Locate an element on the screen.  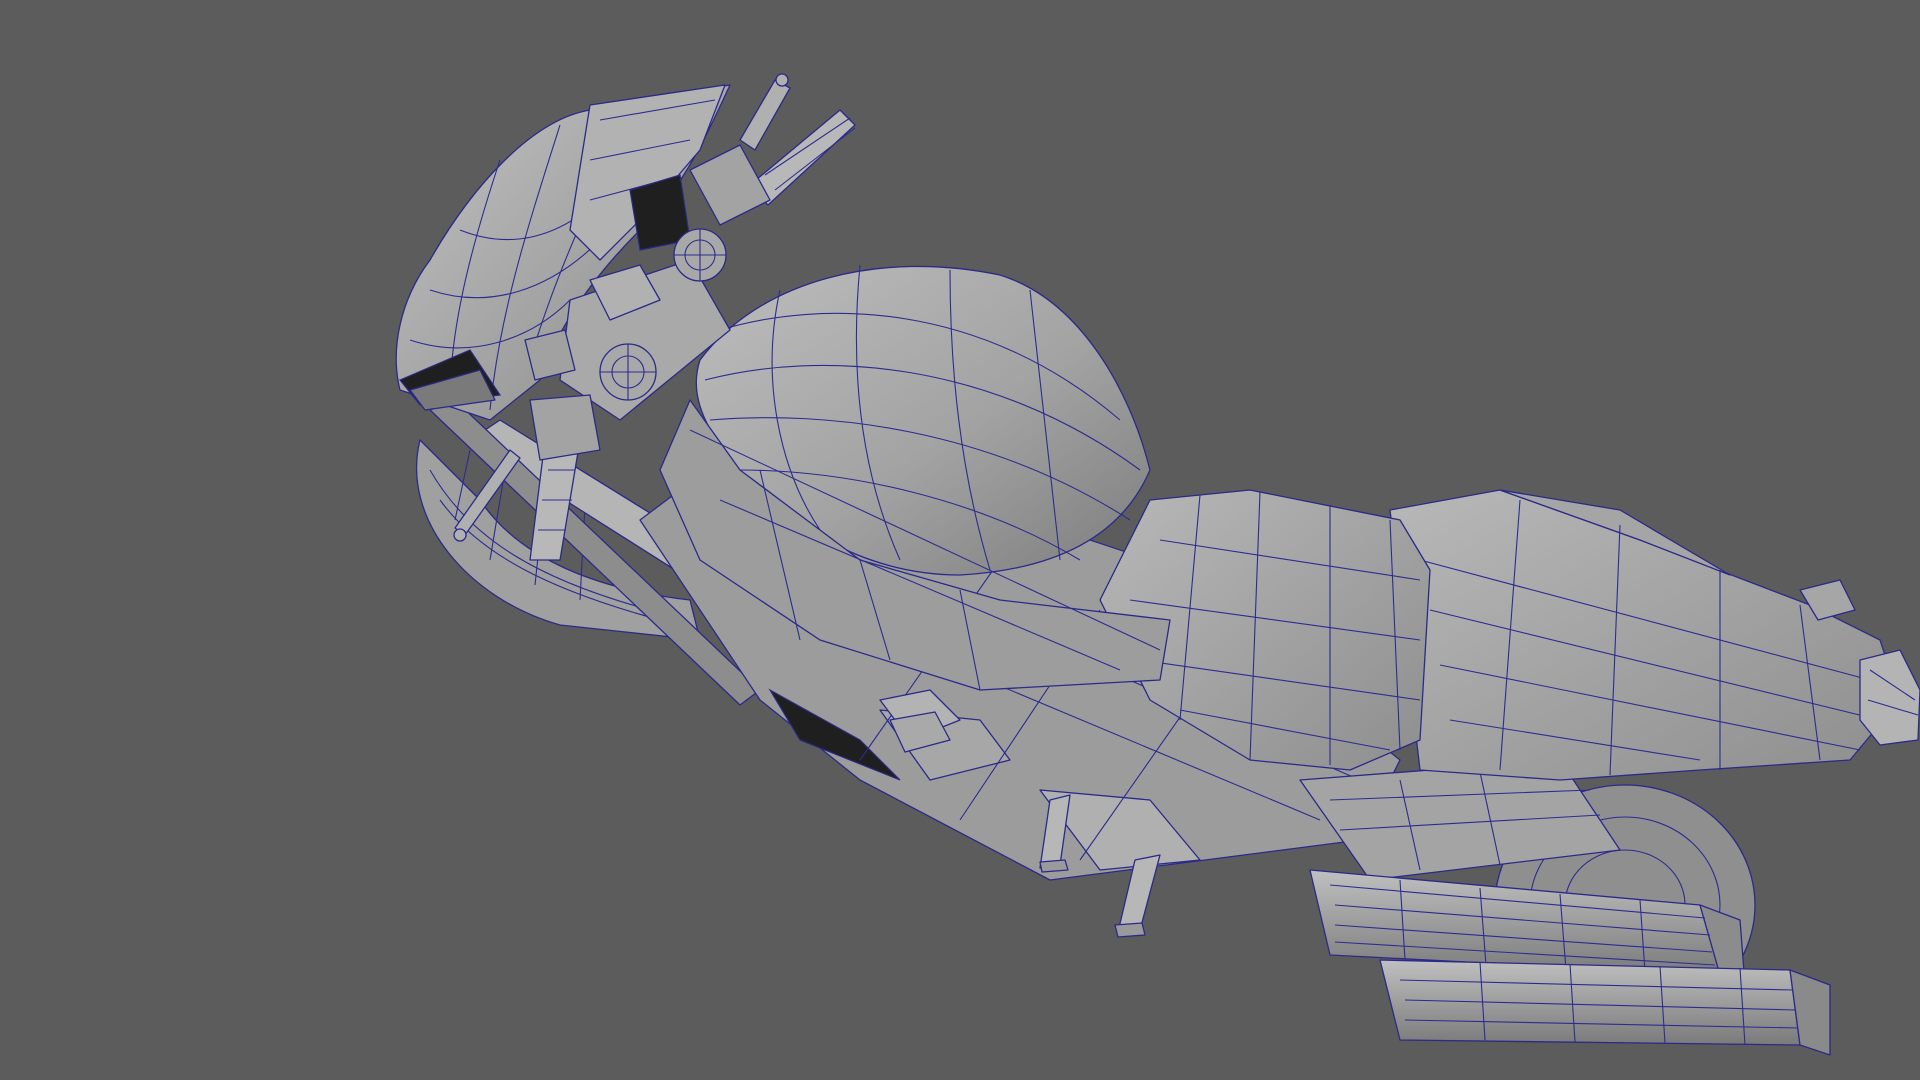
exhaust-lower is located at coordinates (1605, 1007).